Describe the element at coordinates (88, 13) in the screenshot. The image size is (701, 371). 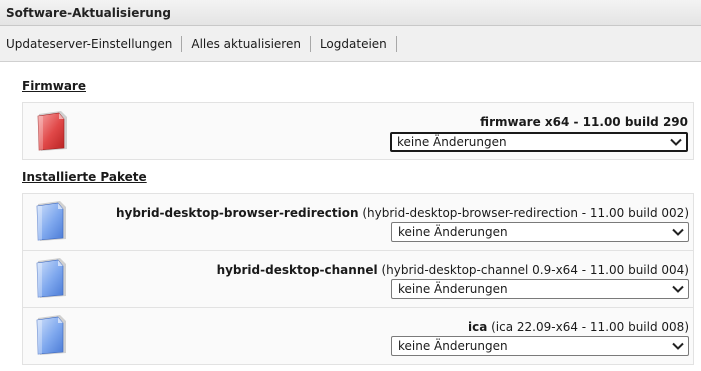
I see `window-title: Software-Aktualisierung` at that location.